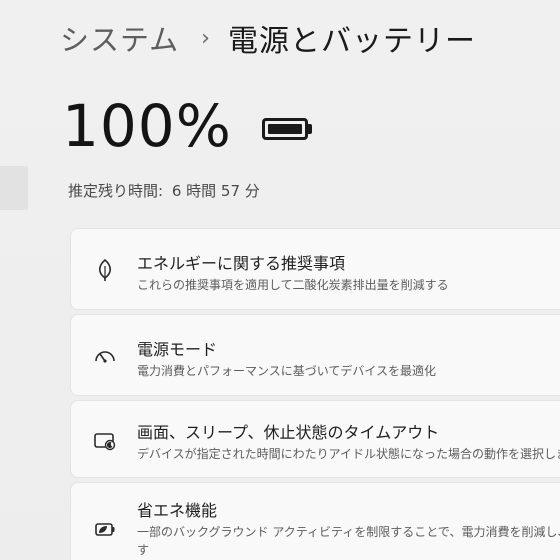  Describe the element at coordinates (315, 355) in the screenshot. I see `power-mode-card: 電源モード 電力消費とパフォーマンスに基づいてデバイスを最適化` at that location.